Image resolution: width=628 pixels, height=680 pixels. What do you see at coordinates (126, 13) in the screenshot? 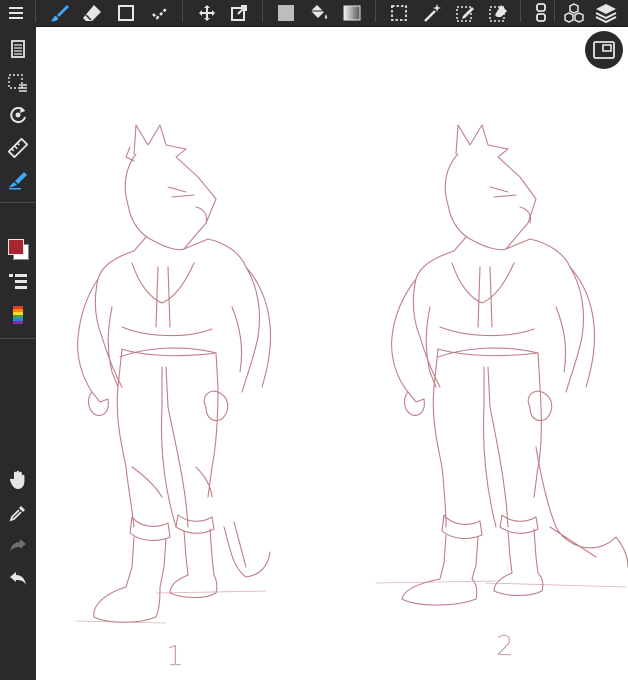
I see `shape-icon` at bounding box center [126, 13].